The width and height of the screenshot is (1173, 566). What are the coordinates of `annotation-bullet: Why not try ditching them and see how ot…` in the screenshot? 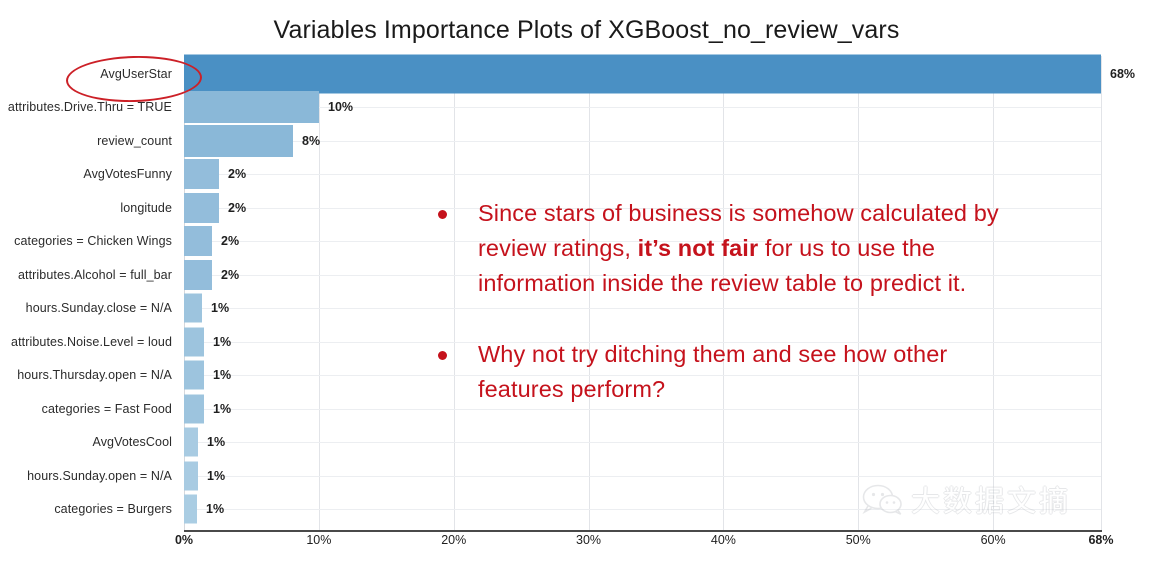 It's located at (727, 372).